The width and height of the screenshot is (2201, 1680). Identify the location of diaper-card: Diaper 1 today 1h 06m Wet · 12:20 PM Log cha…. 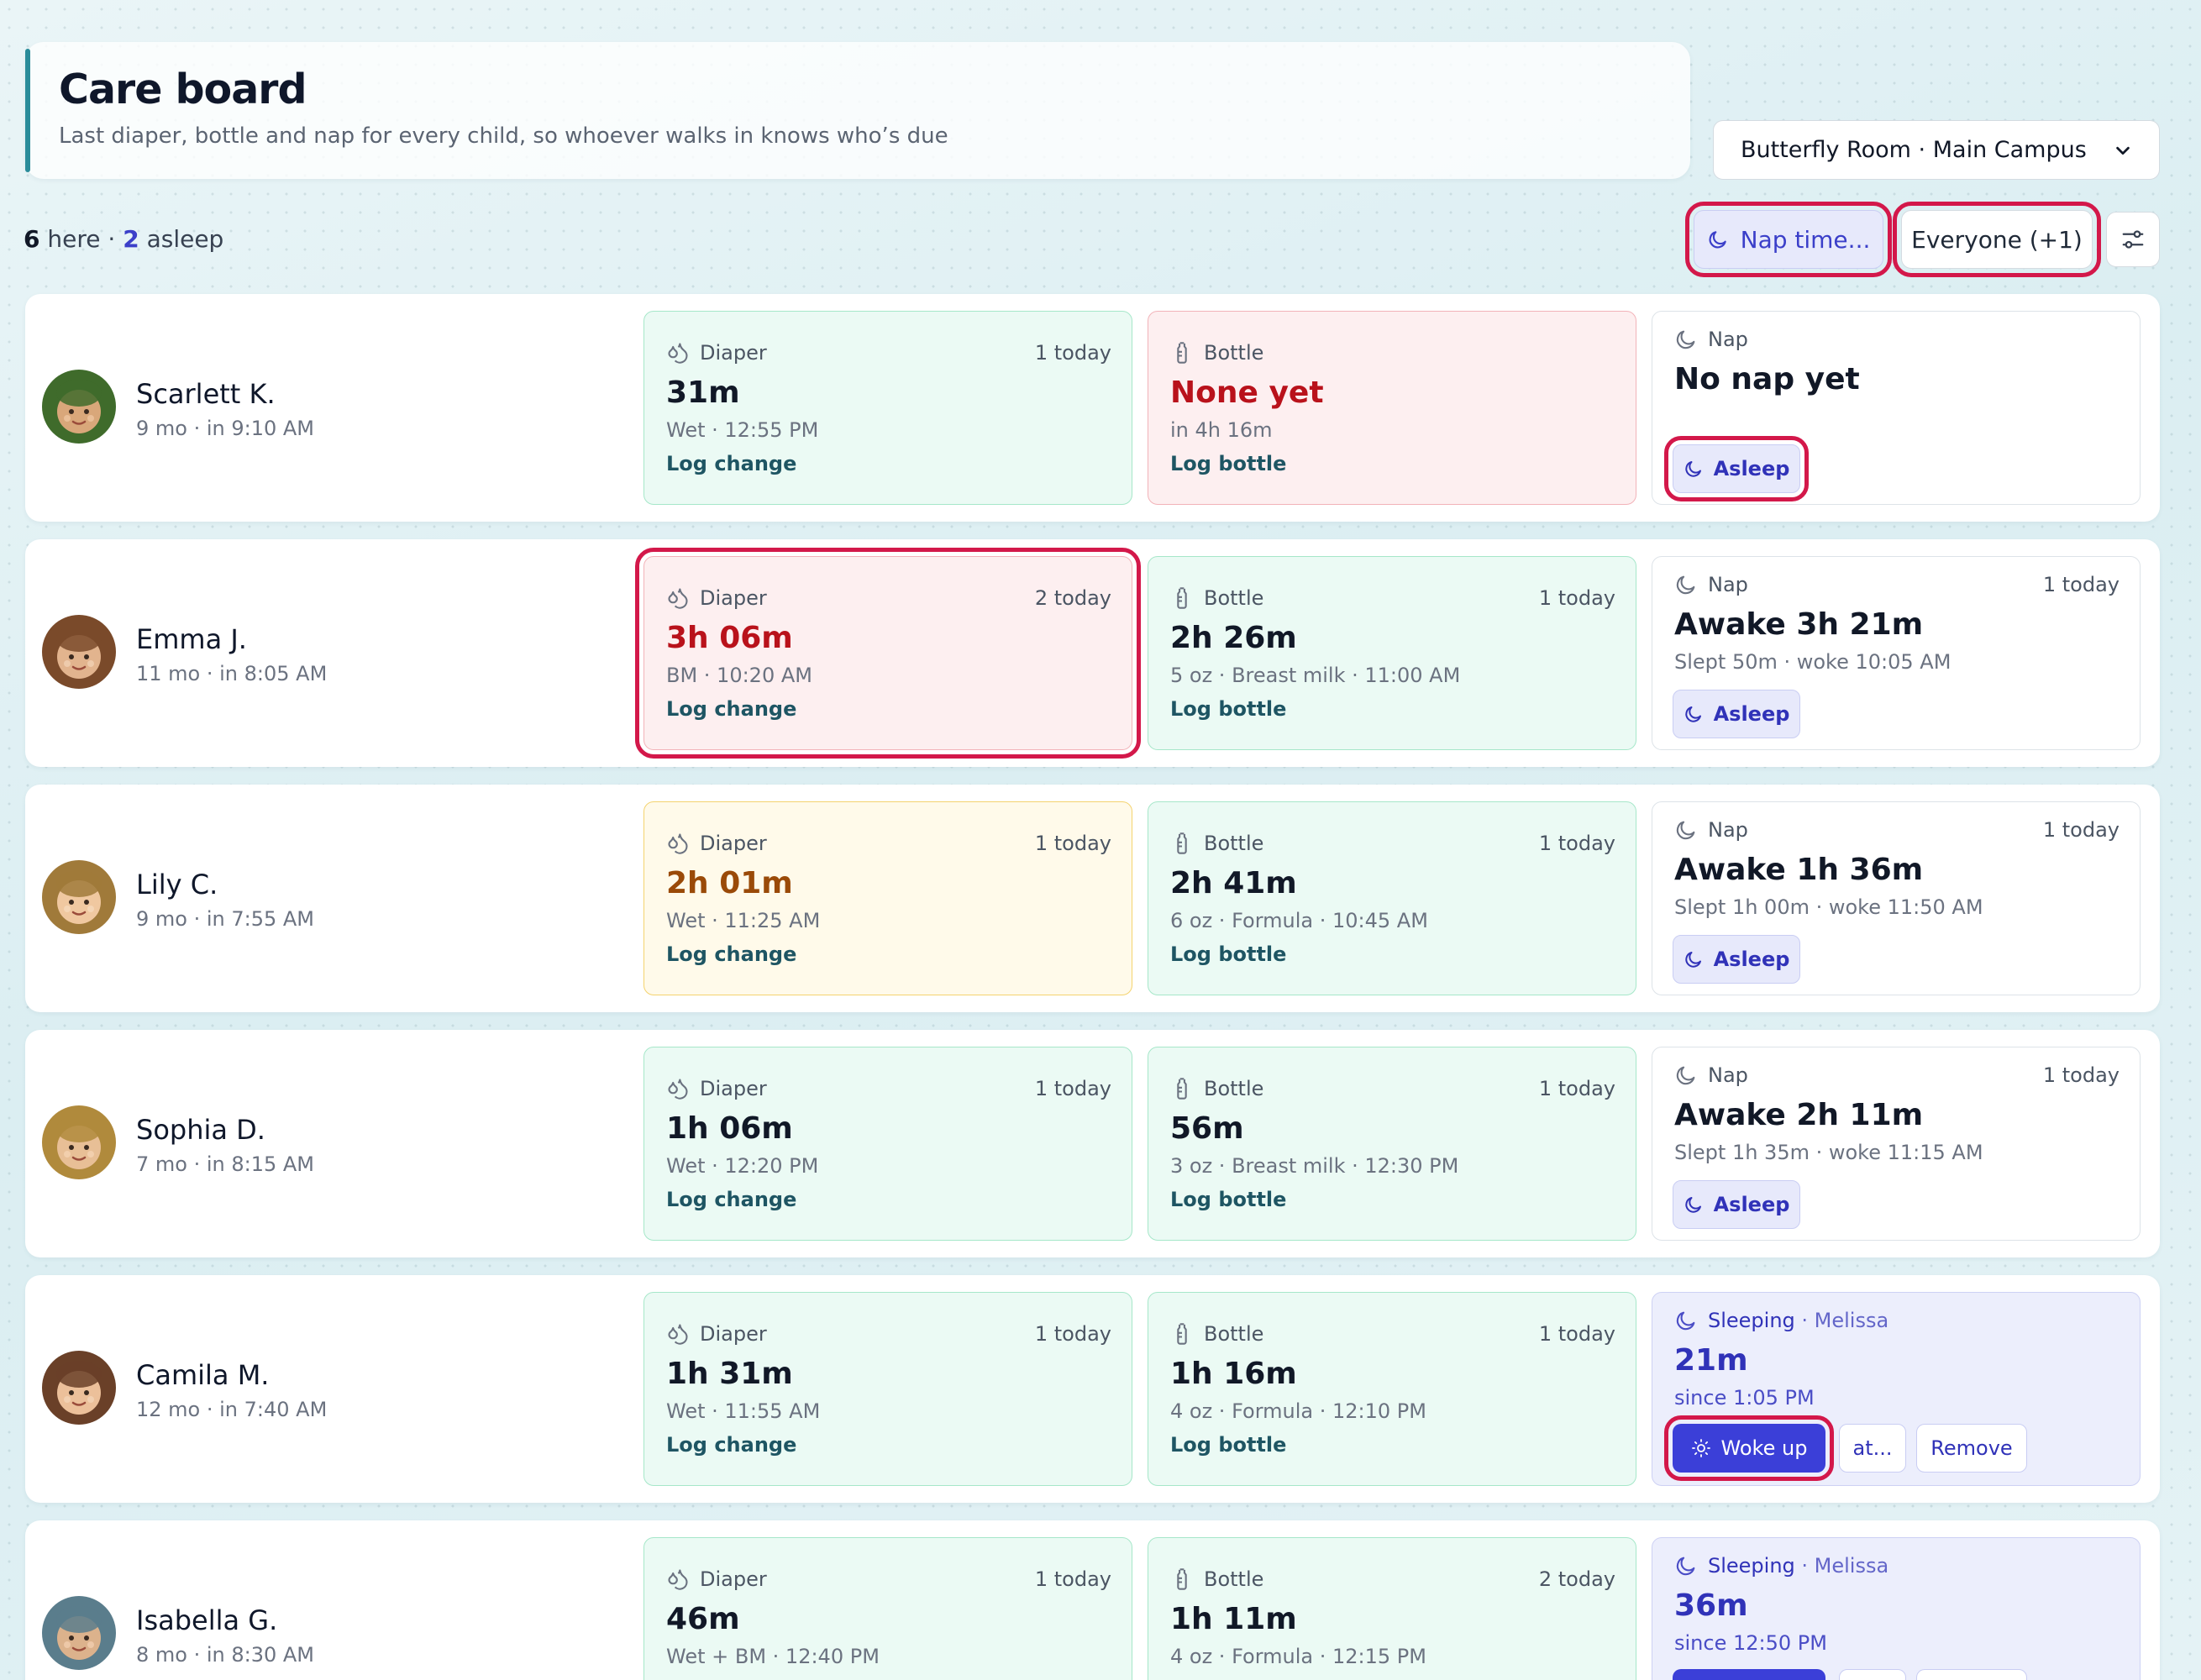
(887, 1144).